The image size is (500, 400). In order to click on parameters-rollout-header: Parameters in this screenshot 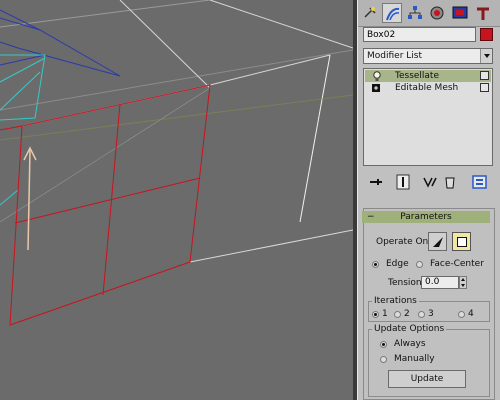, I will do `click(426, 217)`.